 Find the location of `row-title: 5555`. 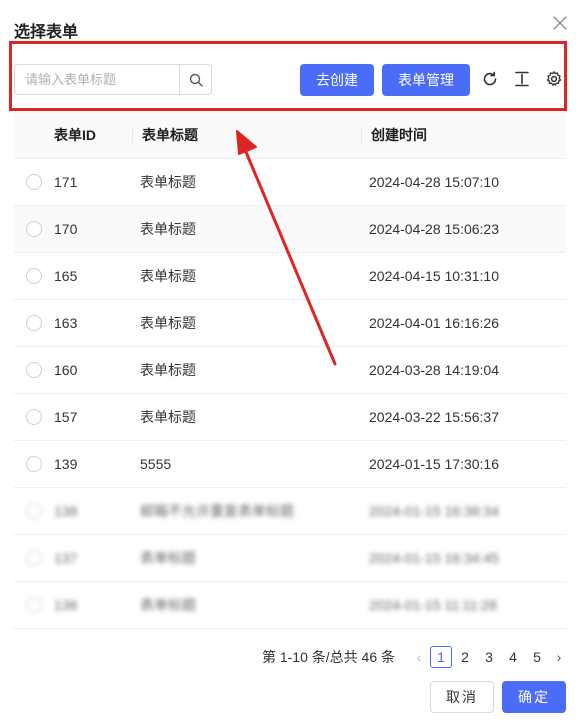

row-title: 5555 is located at coordinates (156, 464).